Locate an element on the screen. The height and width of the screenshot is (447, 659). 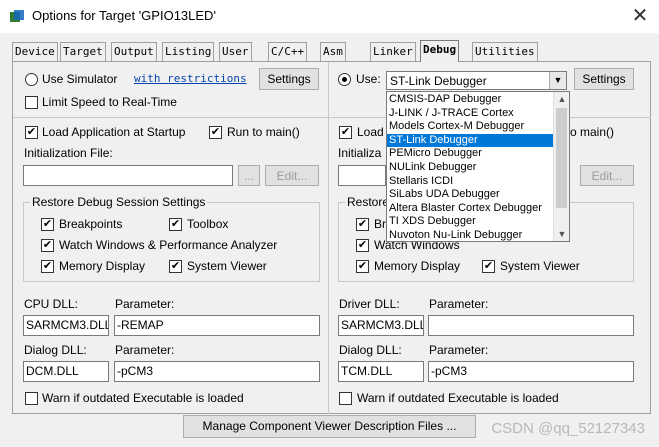
tab-output: Output is located at coordinates (134, 51).